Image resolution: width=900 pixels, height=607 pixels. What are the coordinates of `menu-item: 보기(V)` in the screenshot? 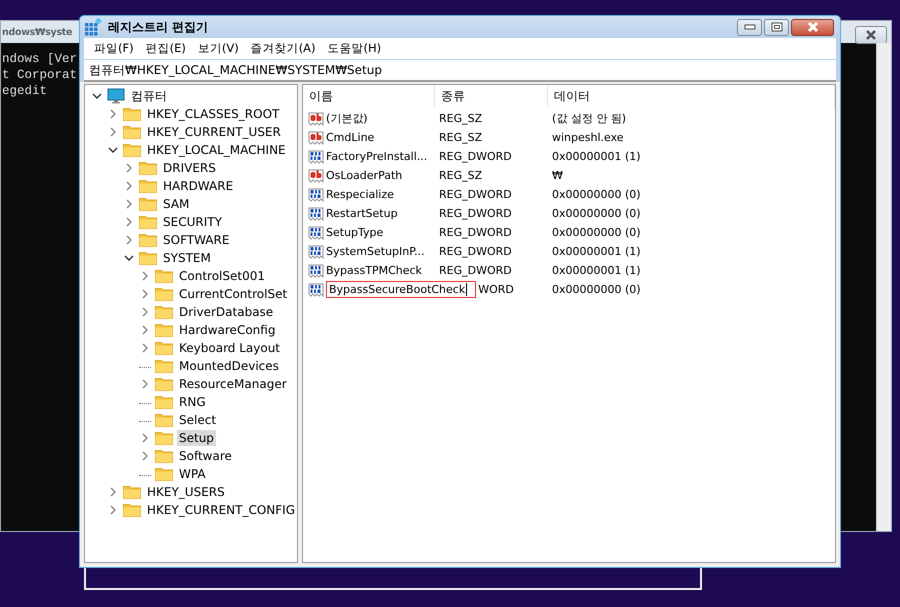 It's located at (218, 48).